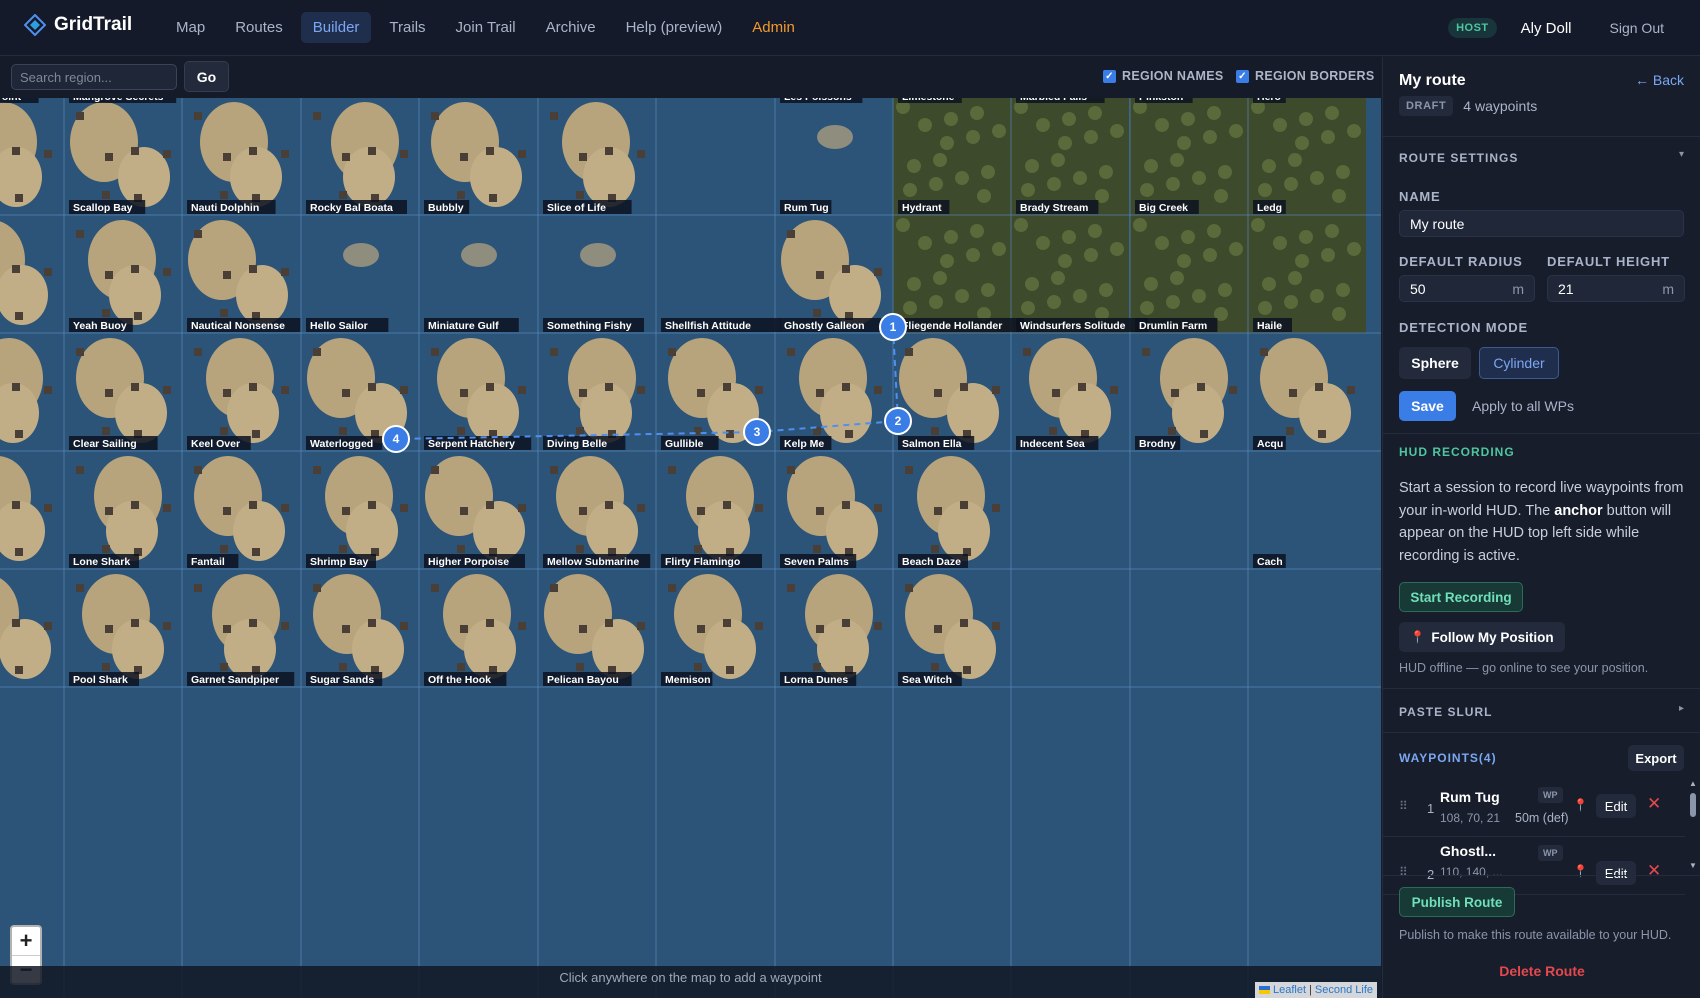 The width and height of the screenshot is (1700, 998). I want to click on start-recording-button: Start Recording, so click(1461, 597).